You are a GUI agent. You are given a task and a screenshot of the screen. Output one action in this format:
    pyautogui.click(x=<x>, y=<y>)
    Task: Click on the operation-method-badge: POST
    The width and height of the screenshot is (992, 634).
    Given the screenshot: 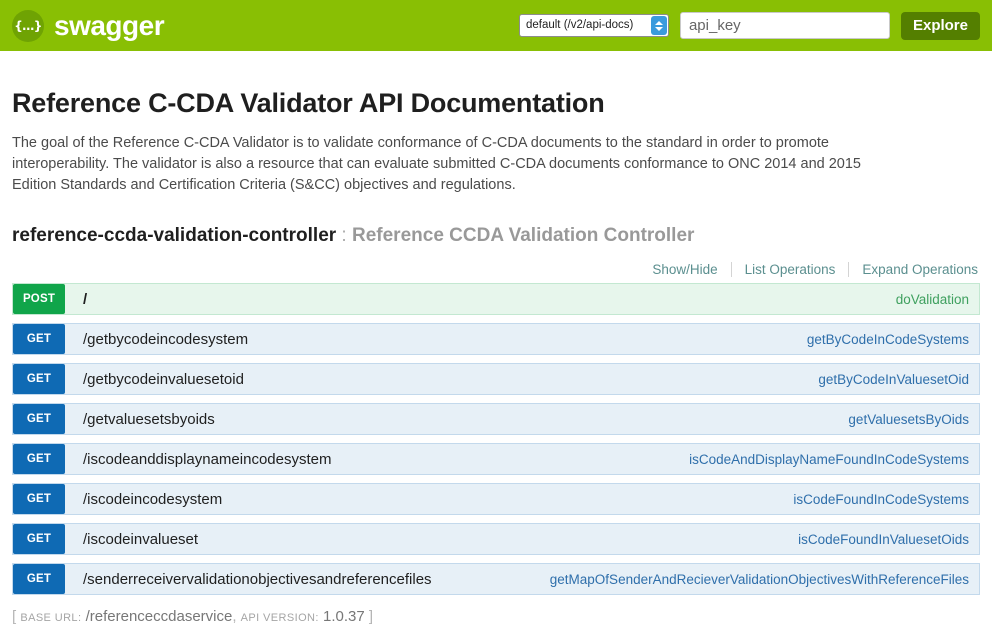 What is the action you would take?
    pyautogui.click(x=39, y=299)
    